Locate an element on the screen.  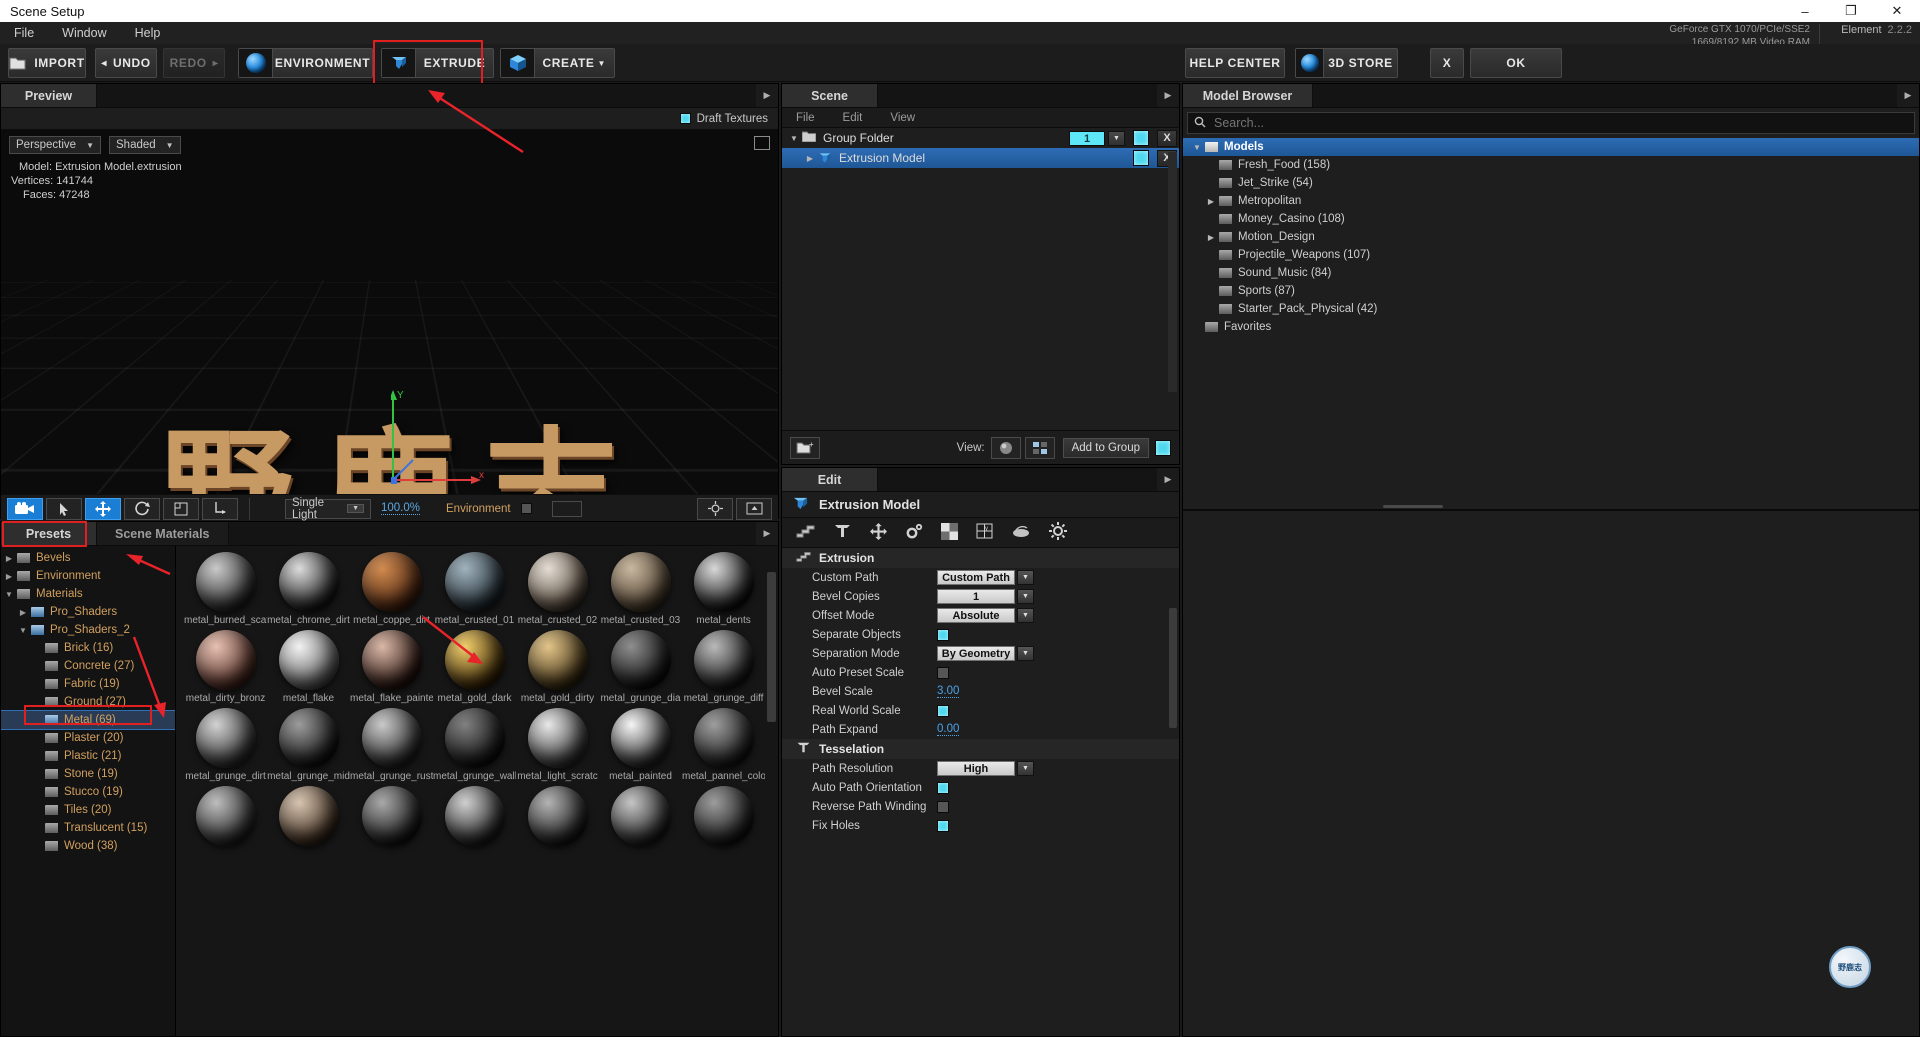
tab-presets: Presets is located at coordinates (49, 533).